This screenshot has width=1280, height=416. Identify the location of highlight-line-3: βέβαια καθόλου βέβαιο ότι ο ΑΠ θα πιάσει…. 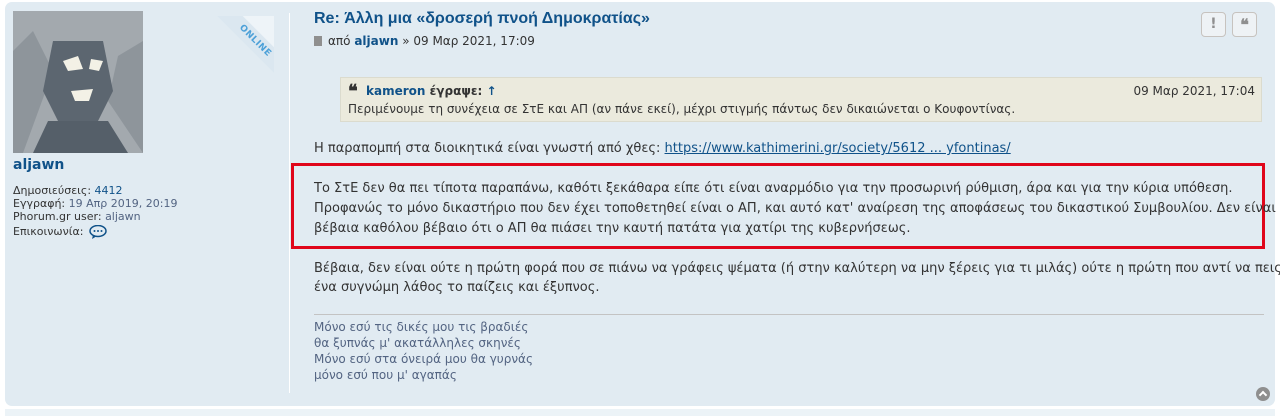
(612, 228).